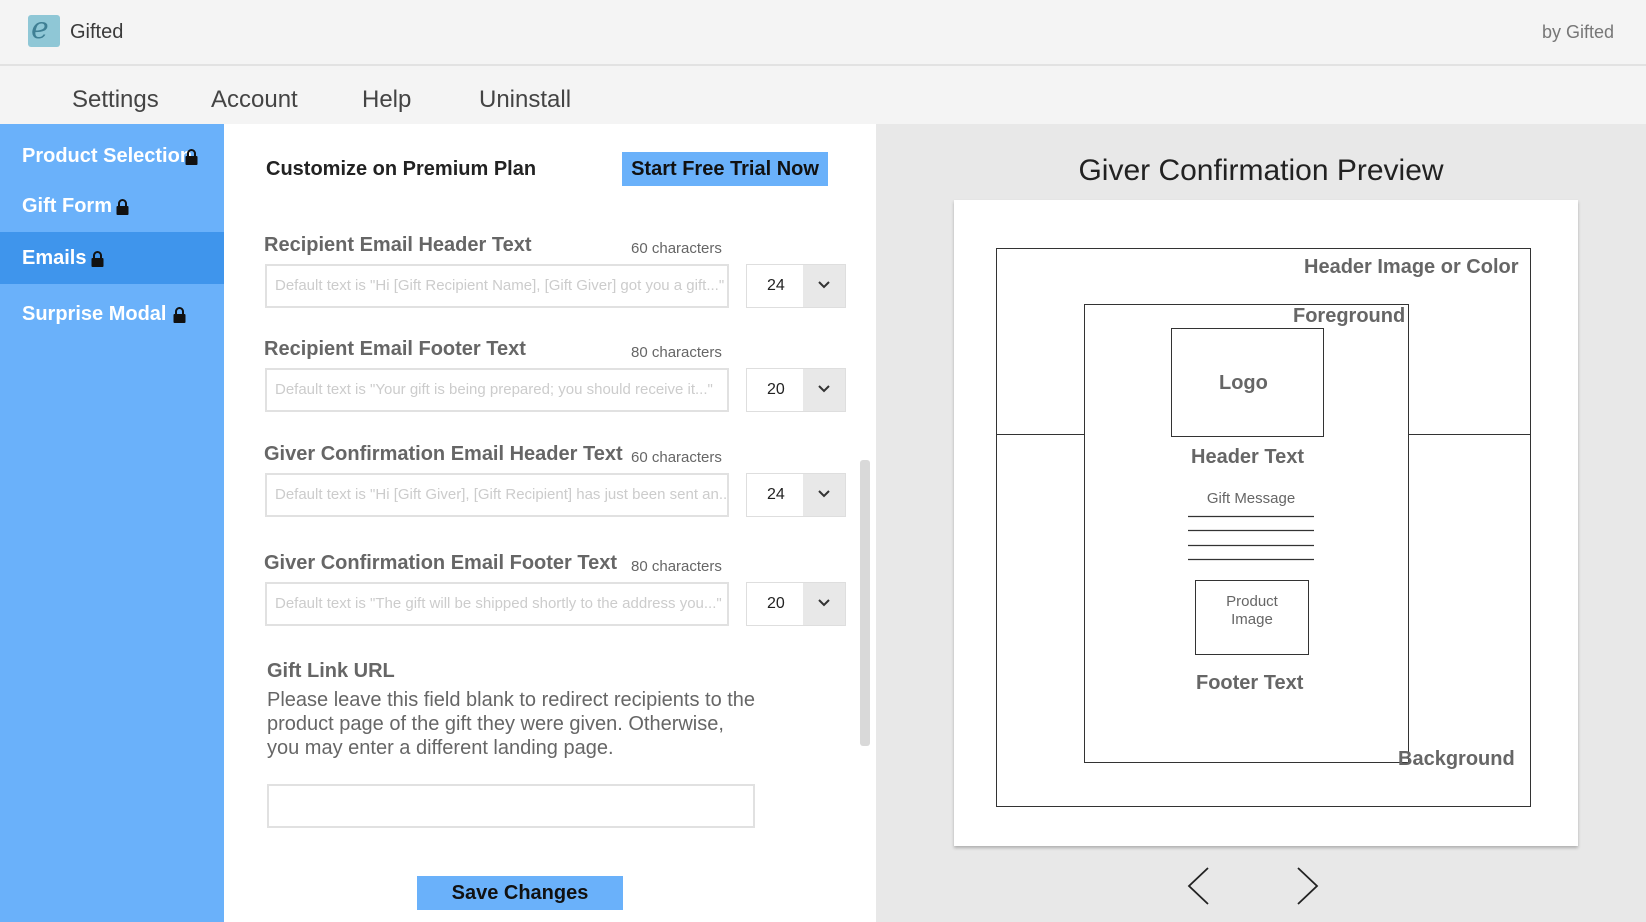  Describe the element at coordinates (1349, 316) in the screenshot. I see `foreground-label: Foreground` at that location.